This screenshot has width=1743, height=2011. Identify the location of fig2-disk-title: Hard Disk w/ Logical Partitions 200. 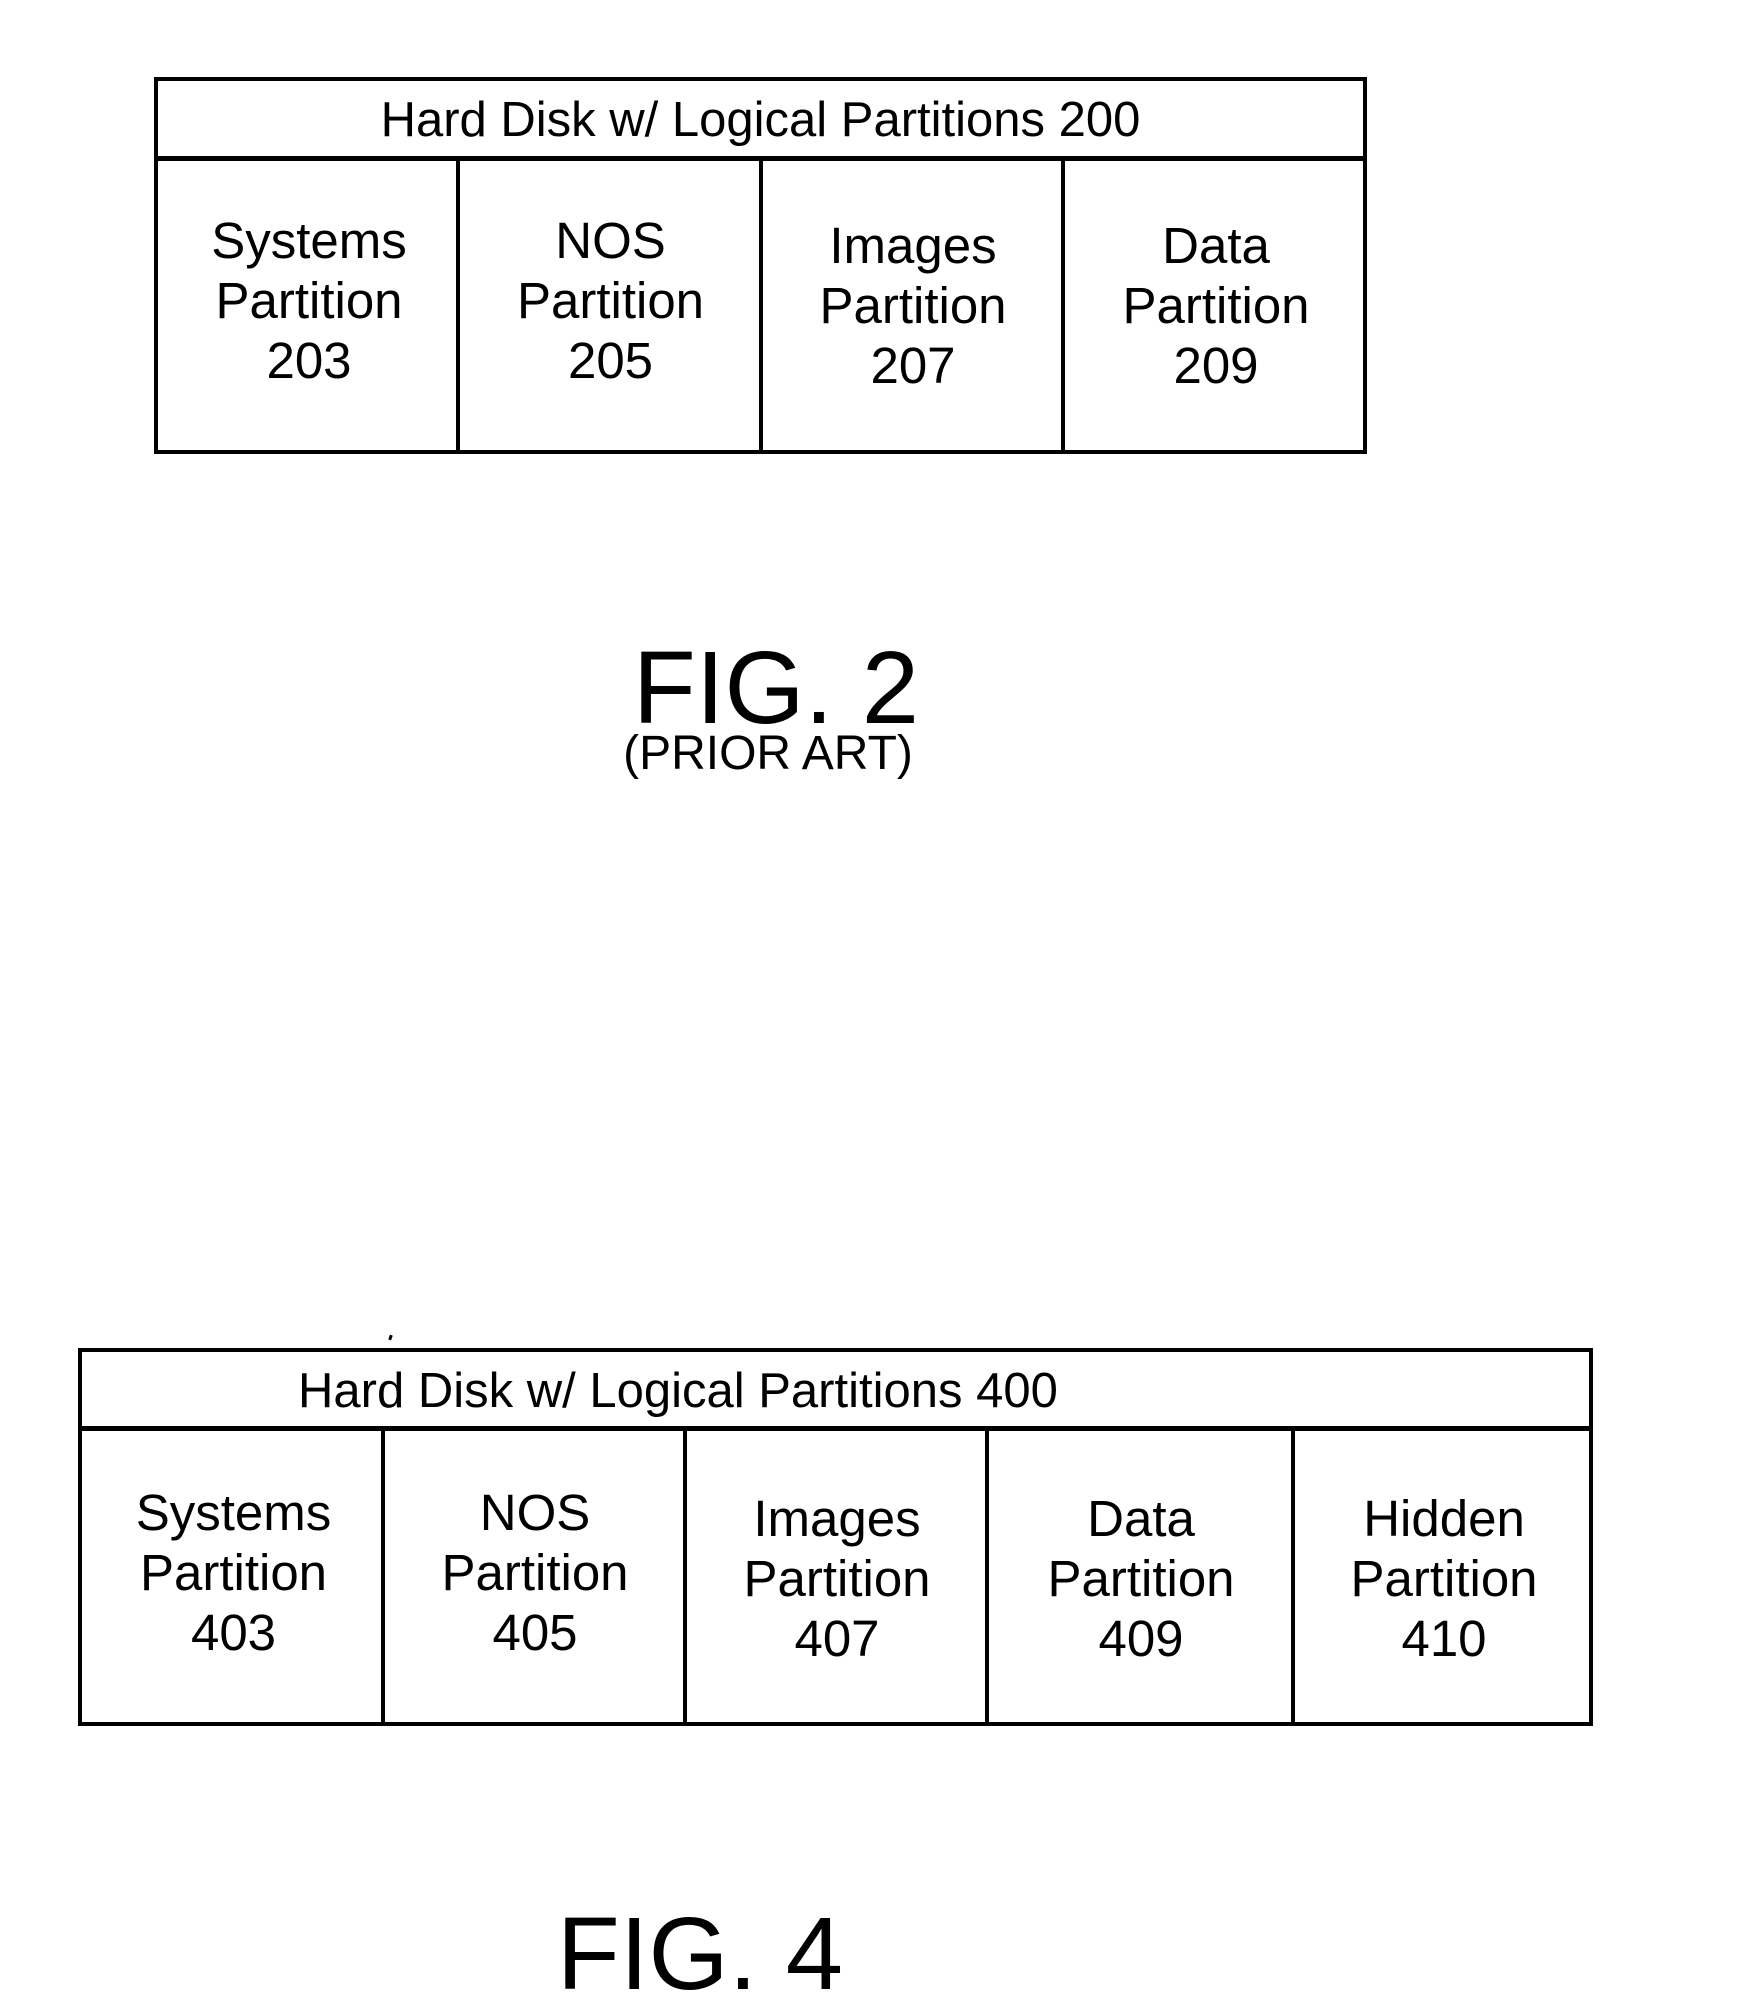
(760, 121).